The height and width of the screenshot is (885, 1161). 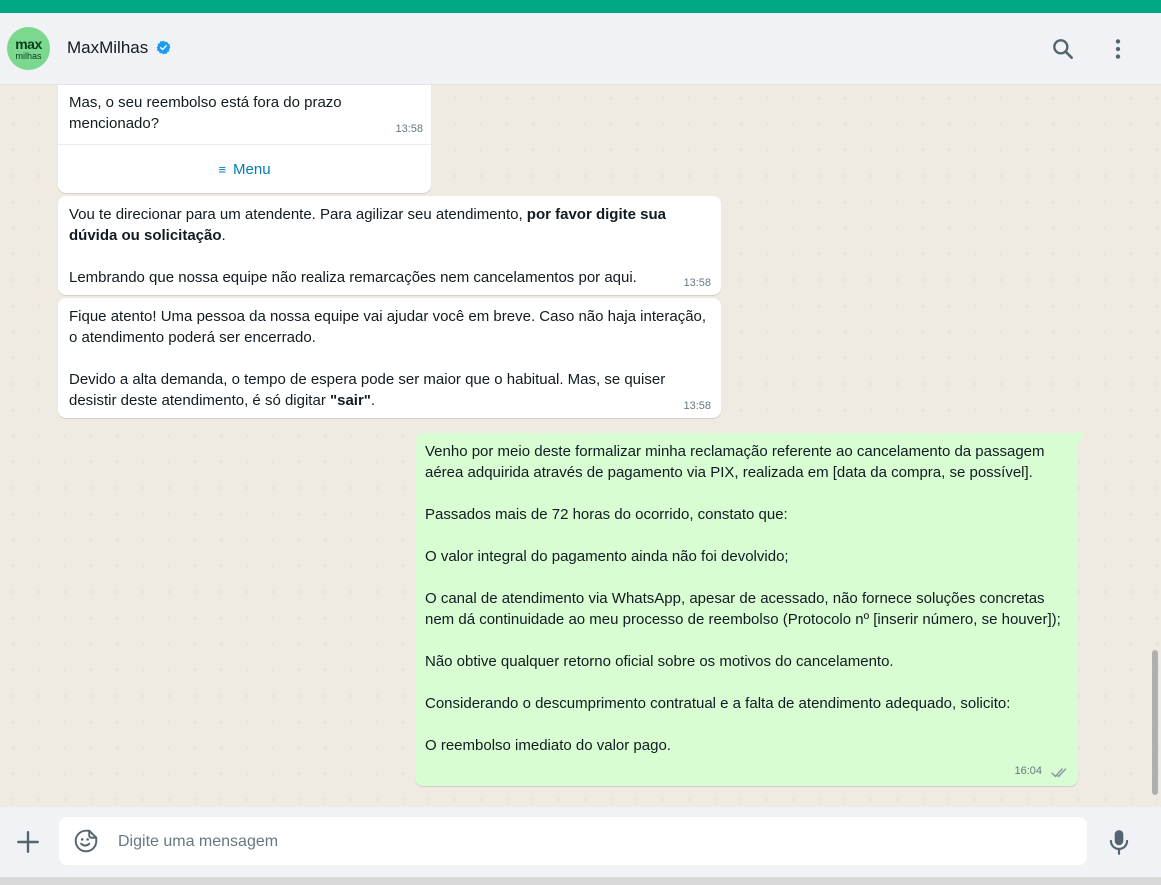 I want to click on list-icon: ≡, so click(x=222, y=169).